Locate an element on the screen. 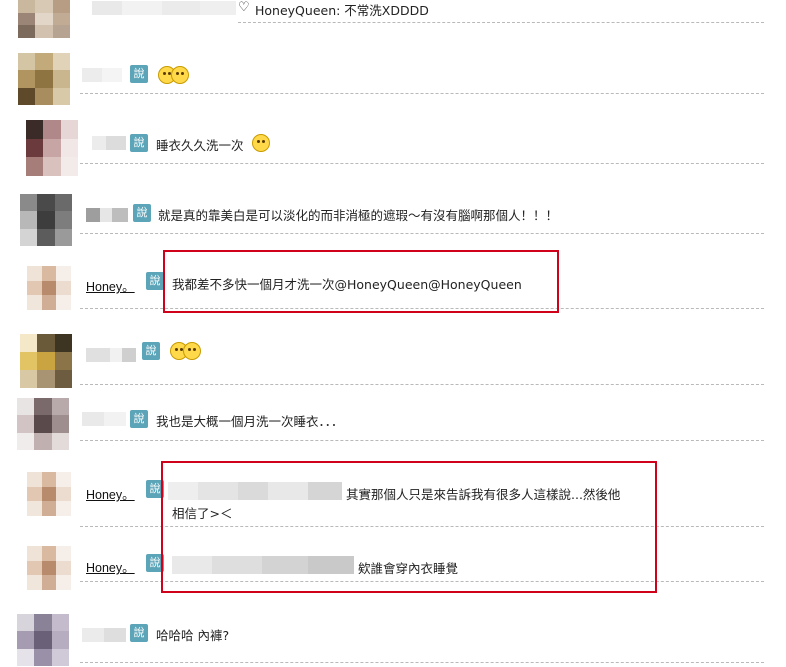  comment-row: 說 就是真的靠美白是可以淡化的而非消極的遮瑕～有沒有腦啊那個人！！！ is located at coordinates (393, 218).